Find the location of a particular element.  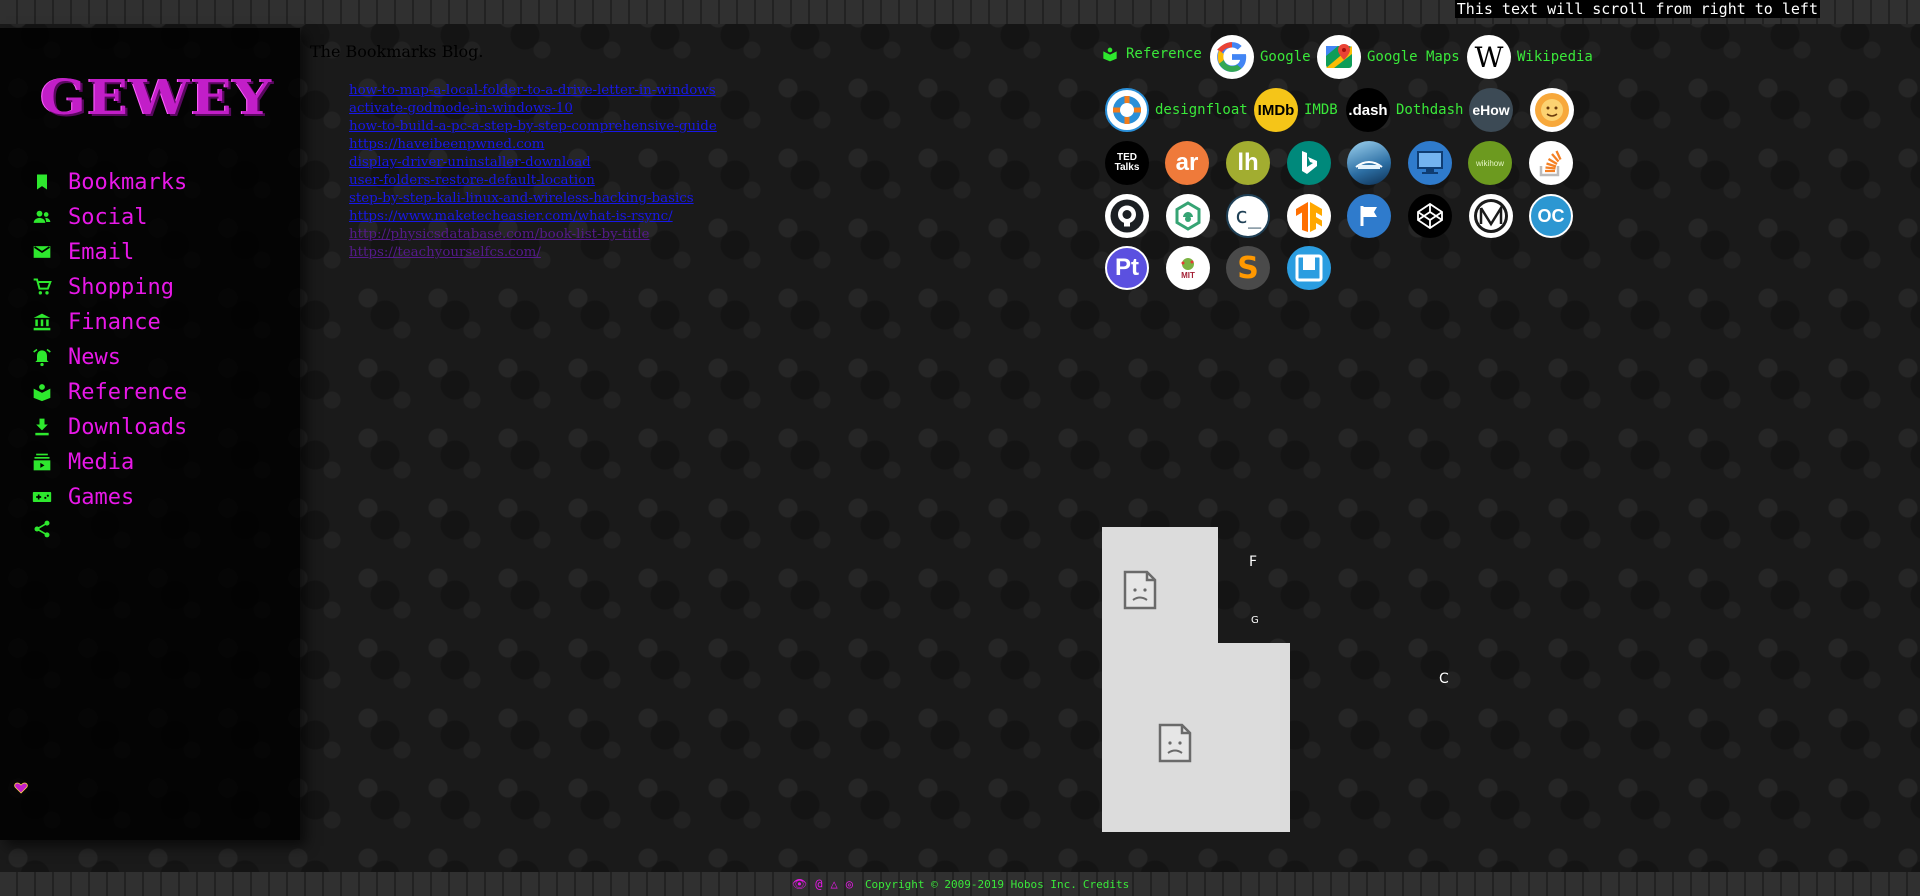

nav-social: Social is located at coordinates (89, 217).